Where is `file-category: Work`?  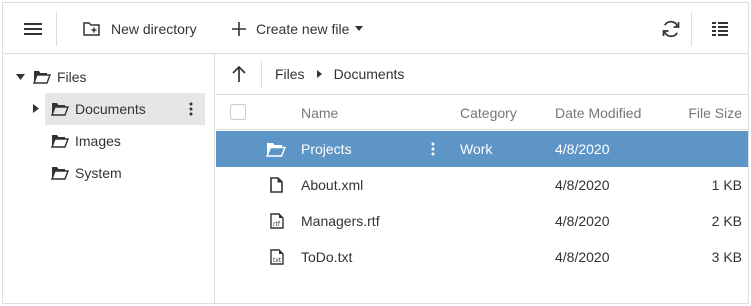 file-category: Work is located at coordinates (476, 149).